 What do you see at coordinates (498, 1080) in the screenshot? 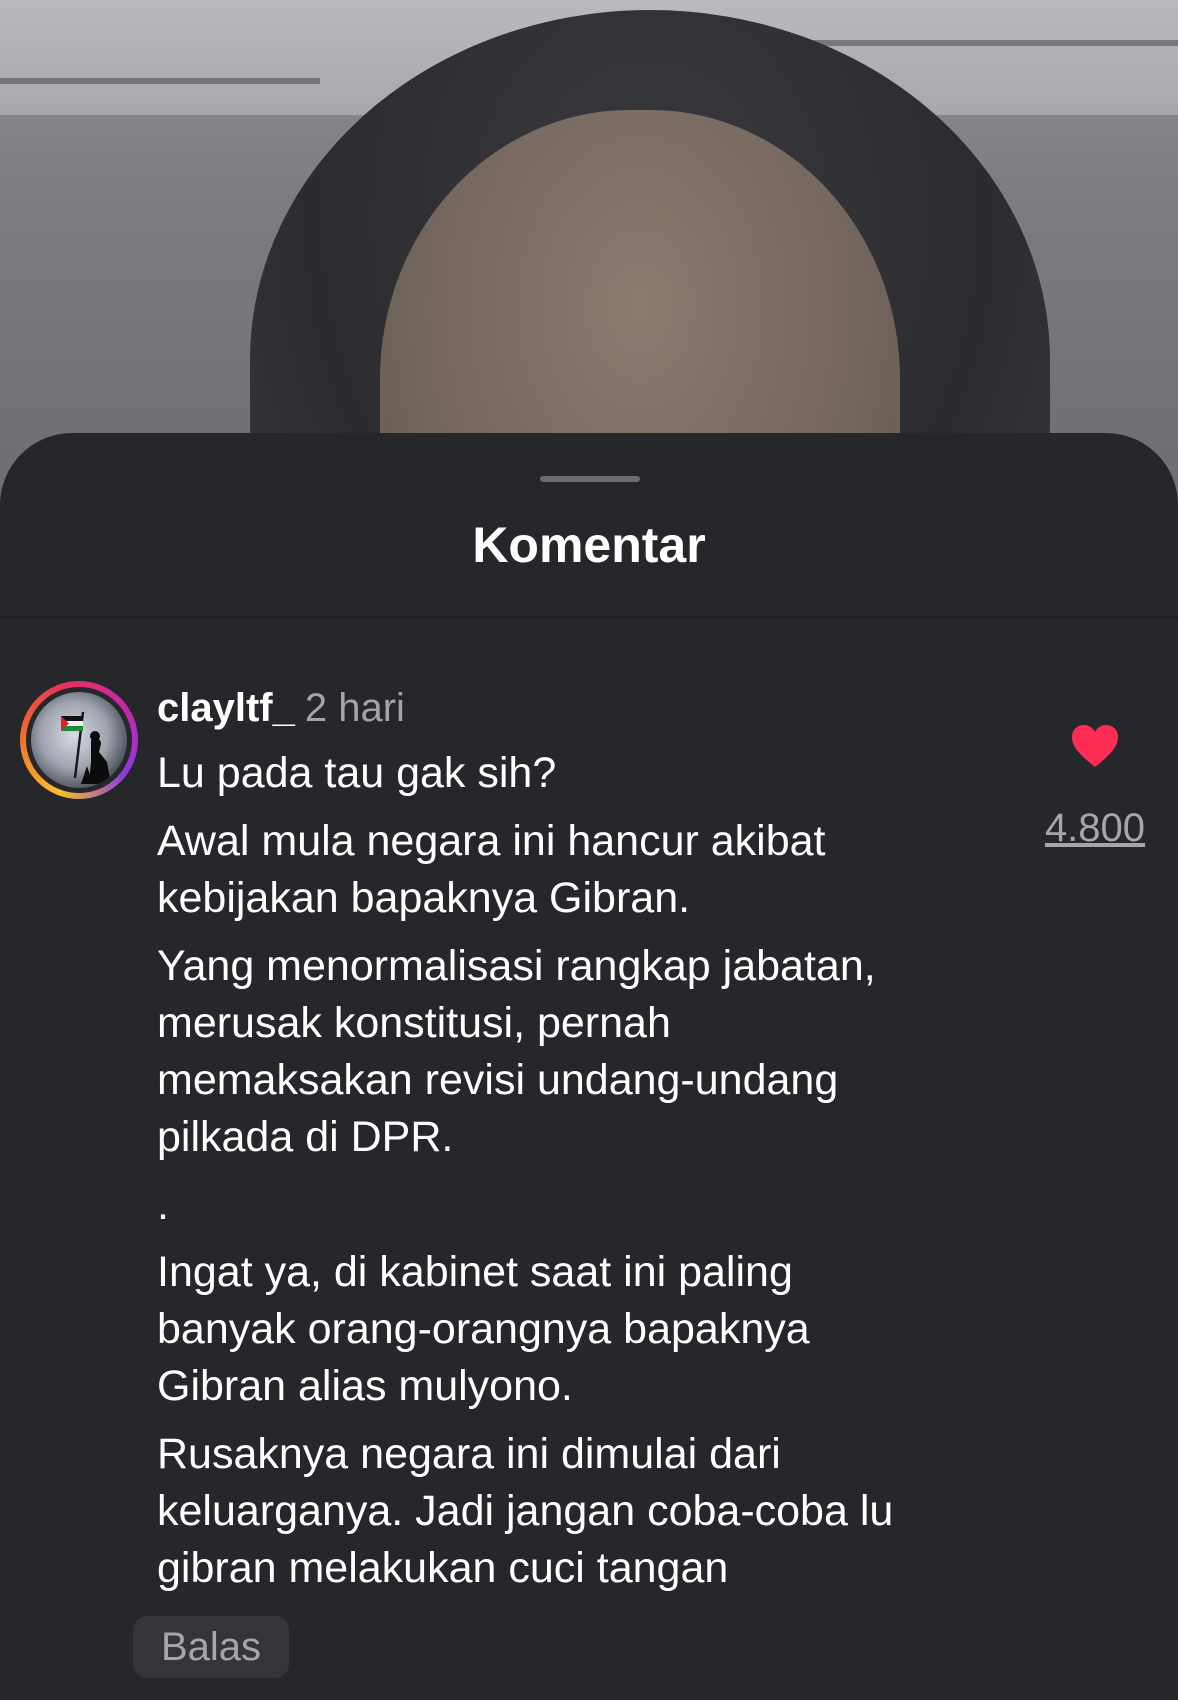
I see `comment-line: memaksakan revisi undang-undang` at bounding box center [498, 1080].